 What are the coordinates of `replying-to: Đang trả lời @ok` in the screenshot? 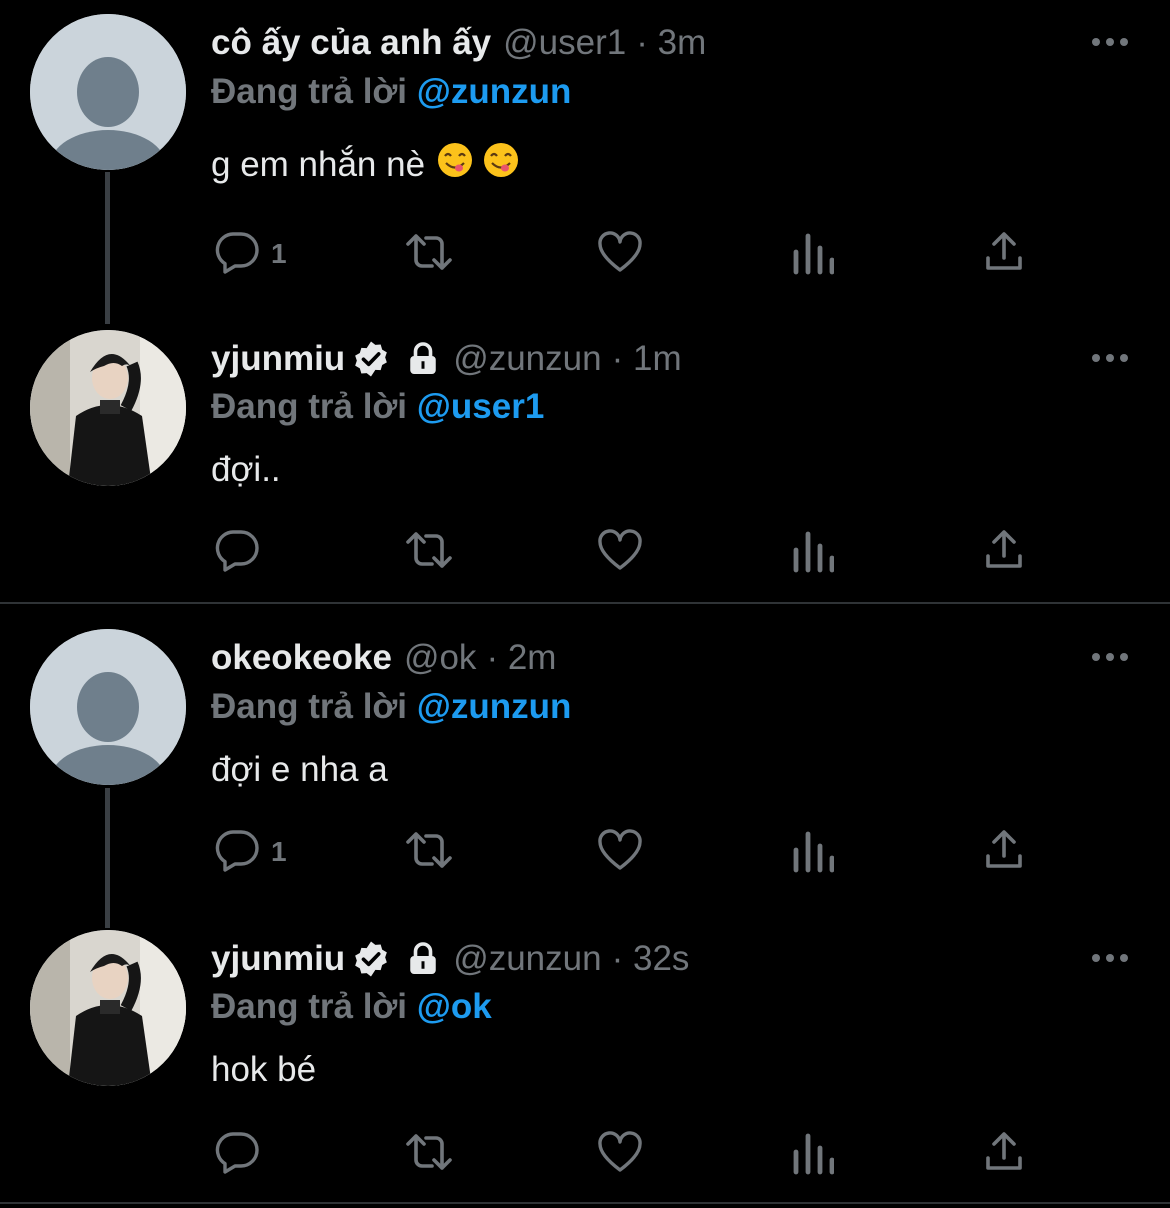 It's located at (351, 1007).